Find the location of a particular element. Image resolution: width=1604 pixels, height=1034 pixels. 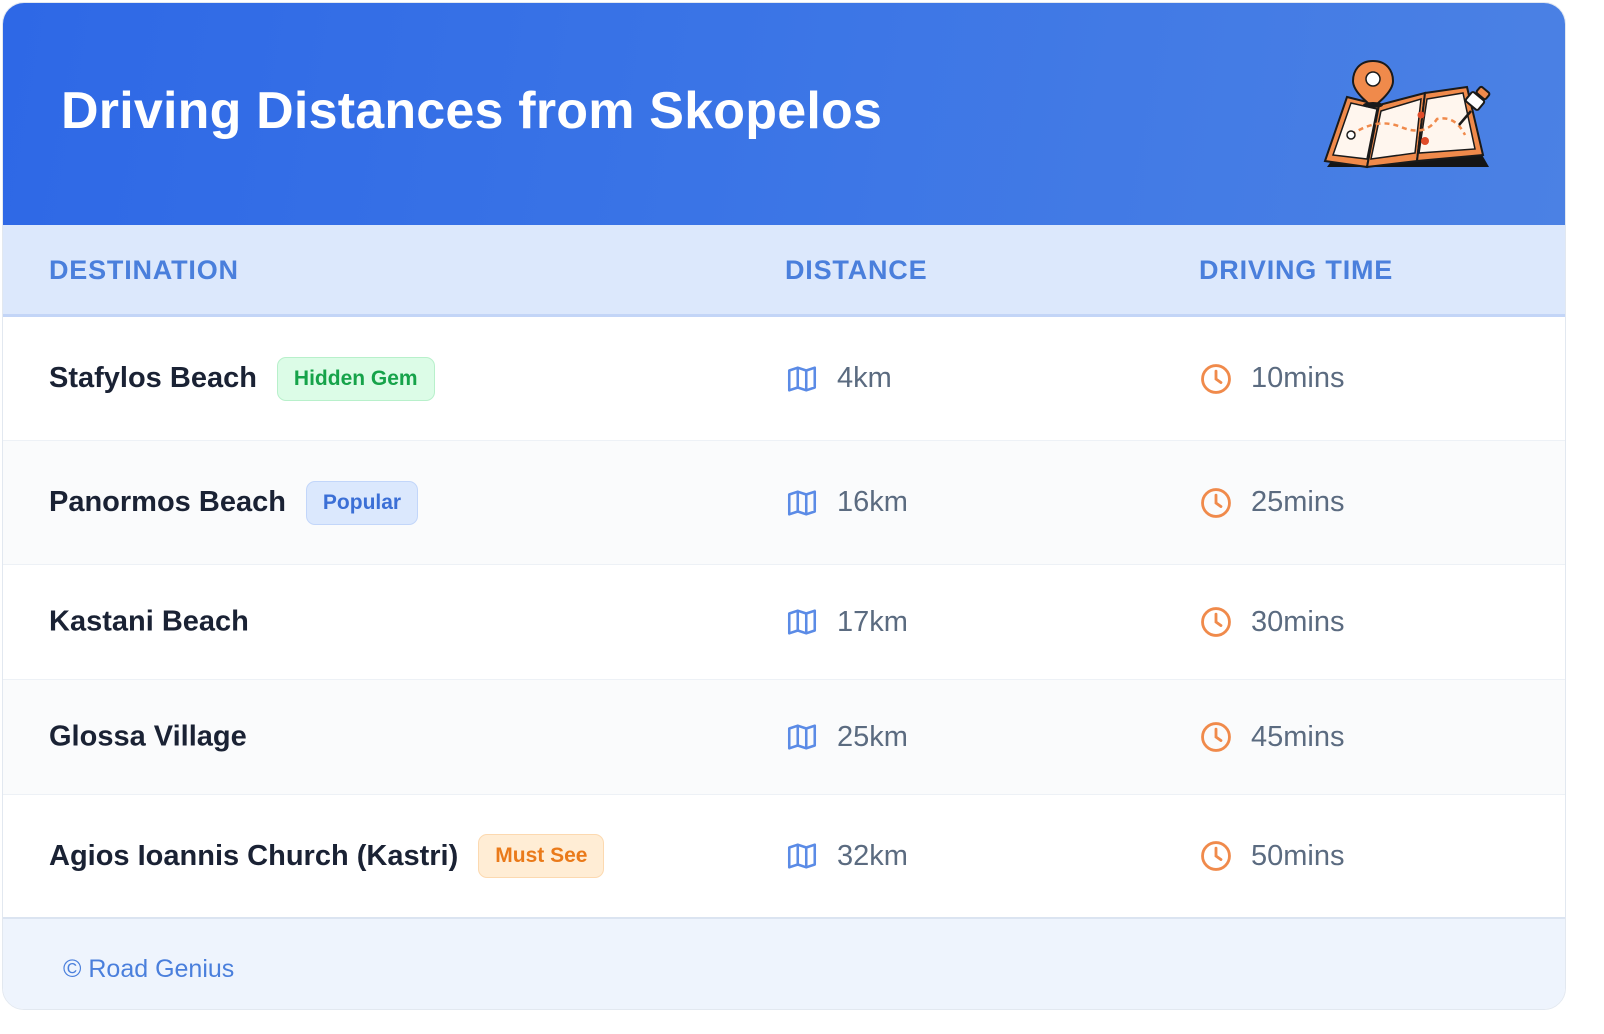

distance-cell: 16km is located at coordinates (846, 503).